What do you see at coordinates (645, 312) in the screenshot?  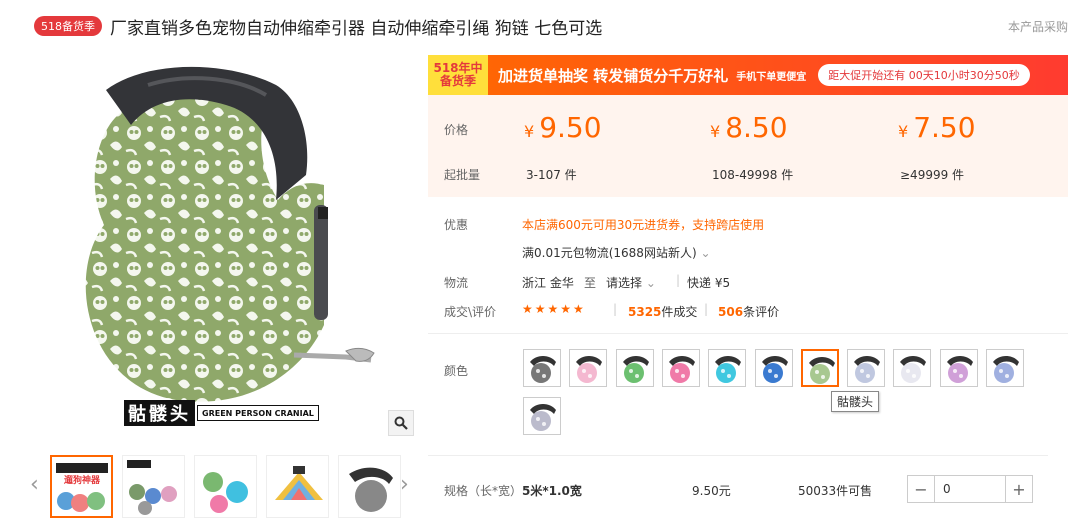 I see `deals-count: 5325` at bounding box center [645, 312].